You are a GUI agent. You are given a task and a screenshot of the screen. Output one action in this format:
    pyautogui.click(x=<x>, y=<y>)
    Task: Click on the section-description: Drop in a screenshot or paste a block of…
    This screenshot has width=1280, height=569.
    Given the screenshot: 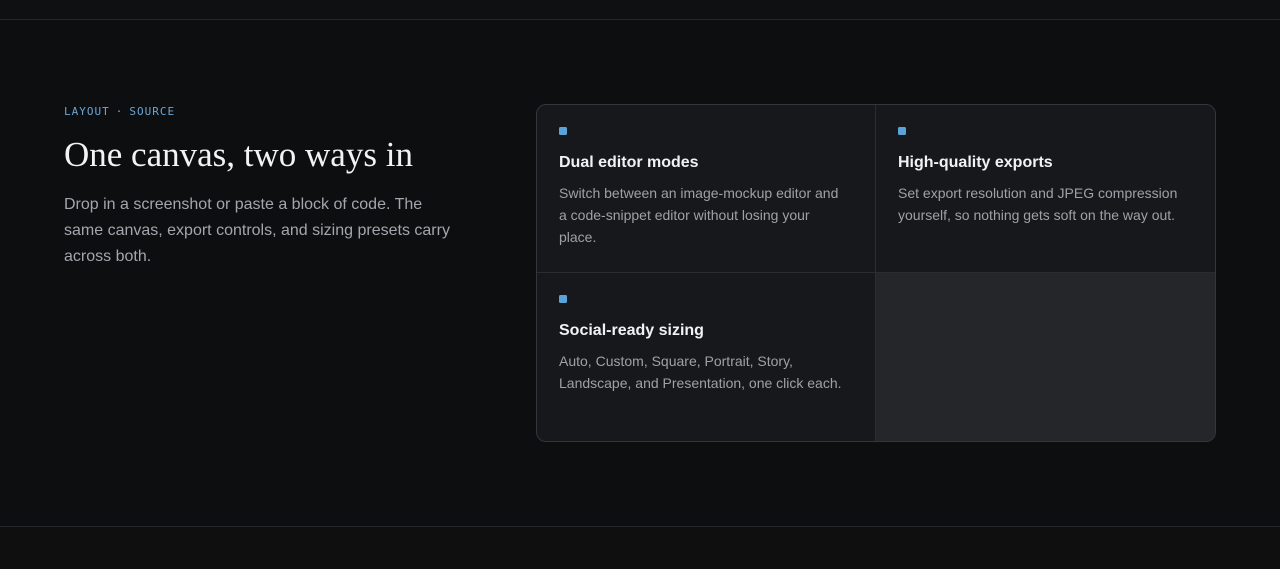 What is the action you would take?
    pyautogui.click(x=257, y=230)
    